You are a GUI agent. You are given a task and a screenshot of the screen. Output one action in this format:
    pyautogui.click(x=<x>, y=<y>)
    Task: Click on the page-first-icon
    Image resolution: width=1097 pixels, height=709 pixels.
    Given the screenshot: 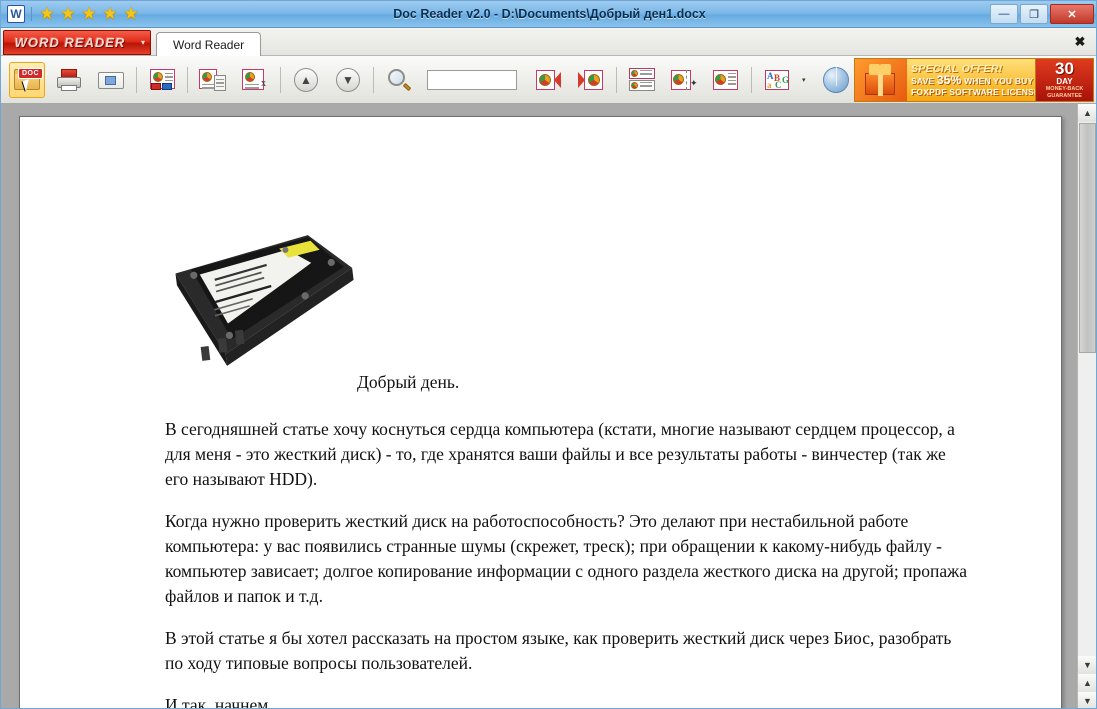 What is the action you would take?
    pyautogui.click(x=549, y=80)
    